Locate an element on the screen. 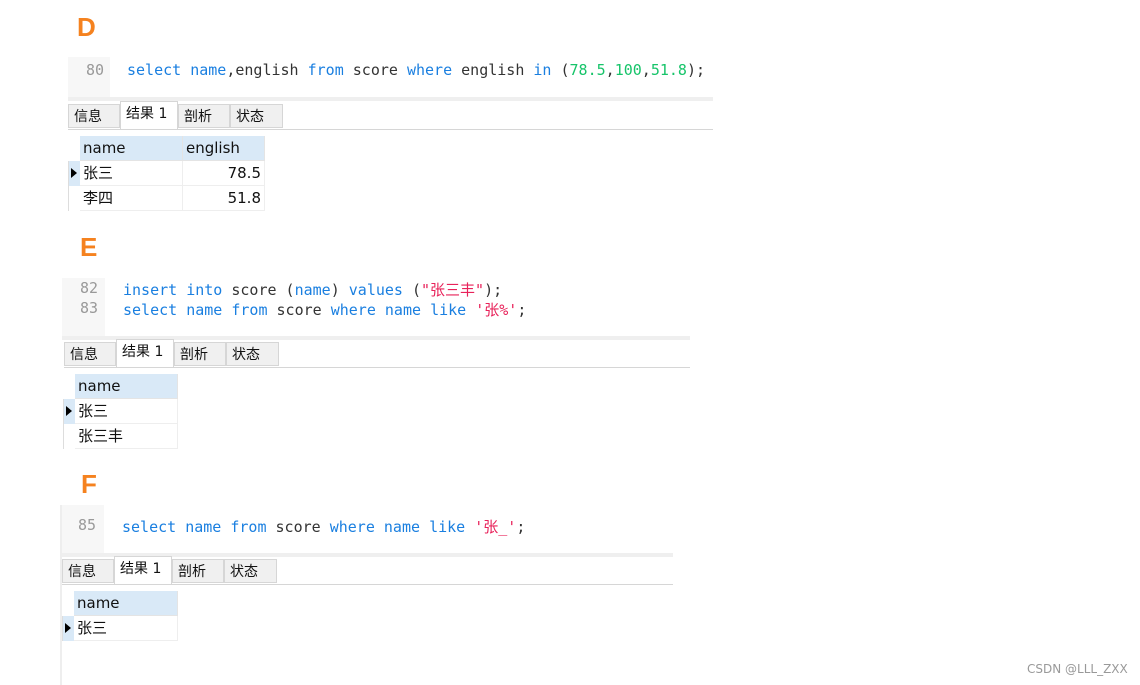  line-number: 80 is located at coordinates (94, 70).